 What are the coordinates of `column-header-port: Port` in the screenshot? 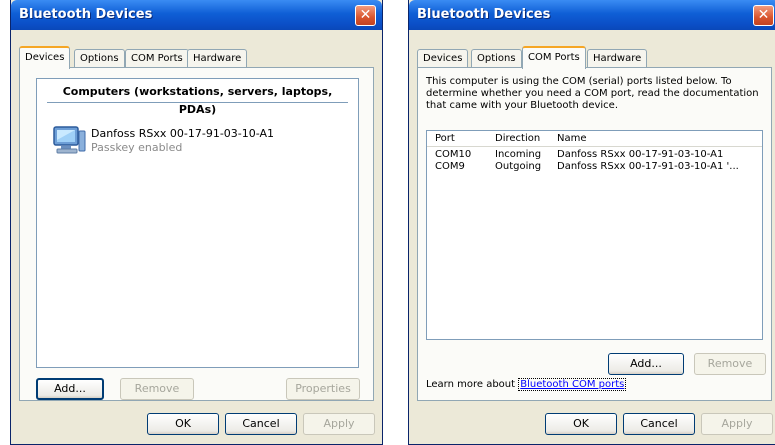 It's located at (445, 139).